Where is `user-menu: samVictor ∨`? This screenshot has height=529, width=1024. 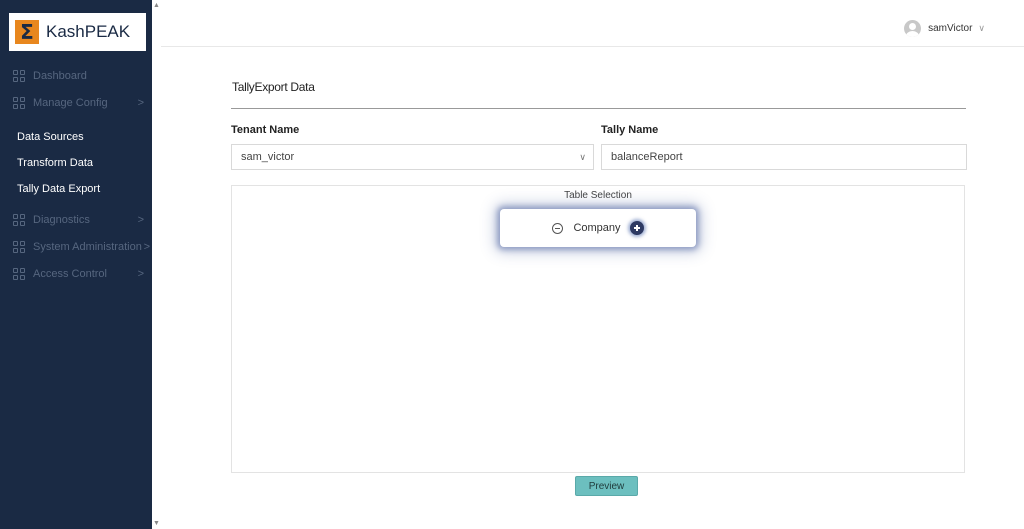
user-menu: samVictor ∨ is located at coordinates (944, 28).